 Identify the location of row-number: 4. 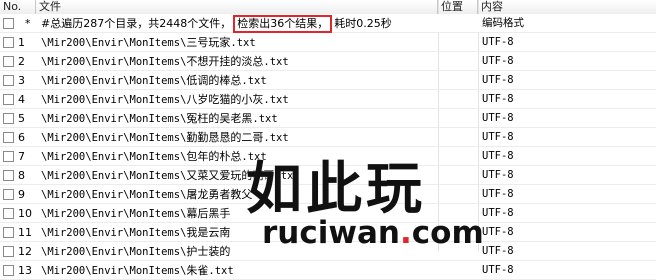
(21, 99).